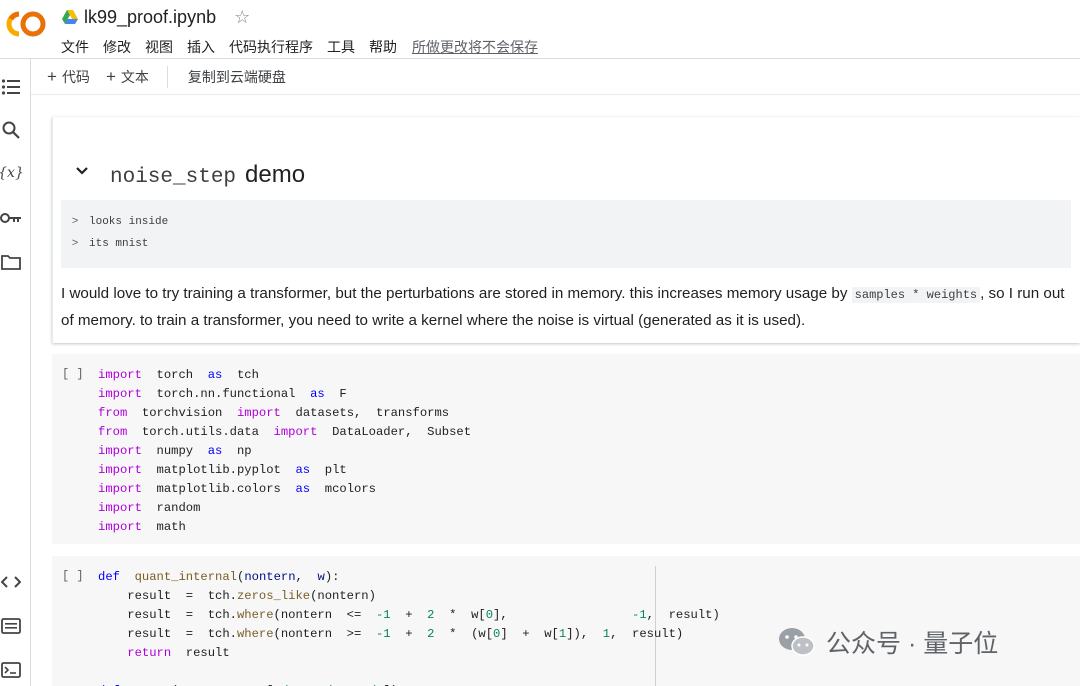 This screenshot has width=1080, height=686. Describe the element at coordinates (606, 634) in the screenshot. I see `code-token: 1` at that location.